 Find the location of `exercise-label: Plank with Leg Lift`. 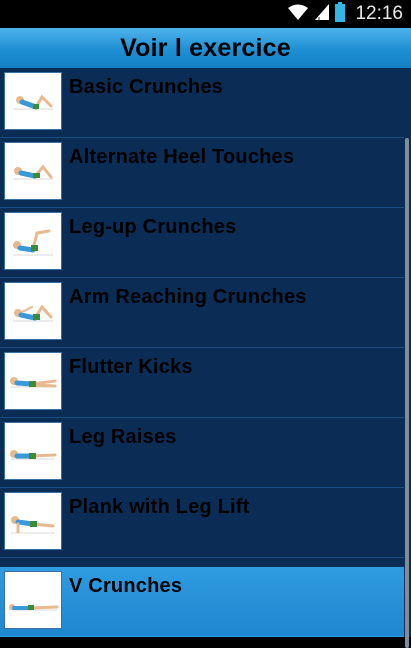

exercise-label: Plank with Leg Lift is located at coordinates (159, 507).